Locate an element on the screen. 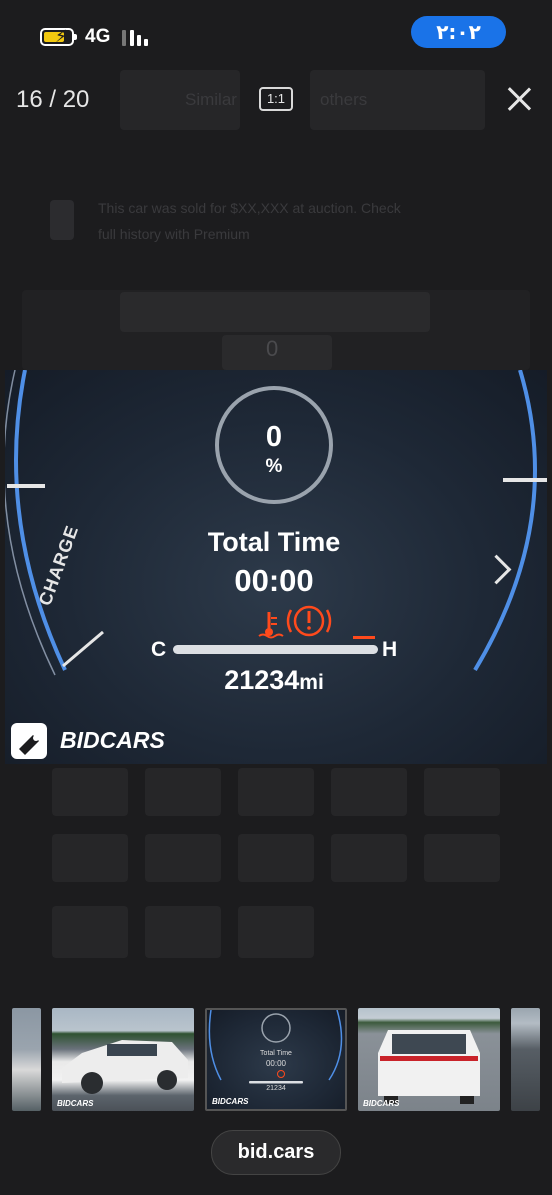 The height and width of the screenshot is (1195, 552). right-gauge-arc is located at coordinates (505, 521).